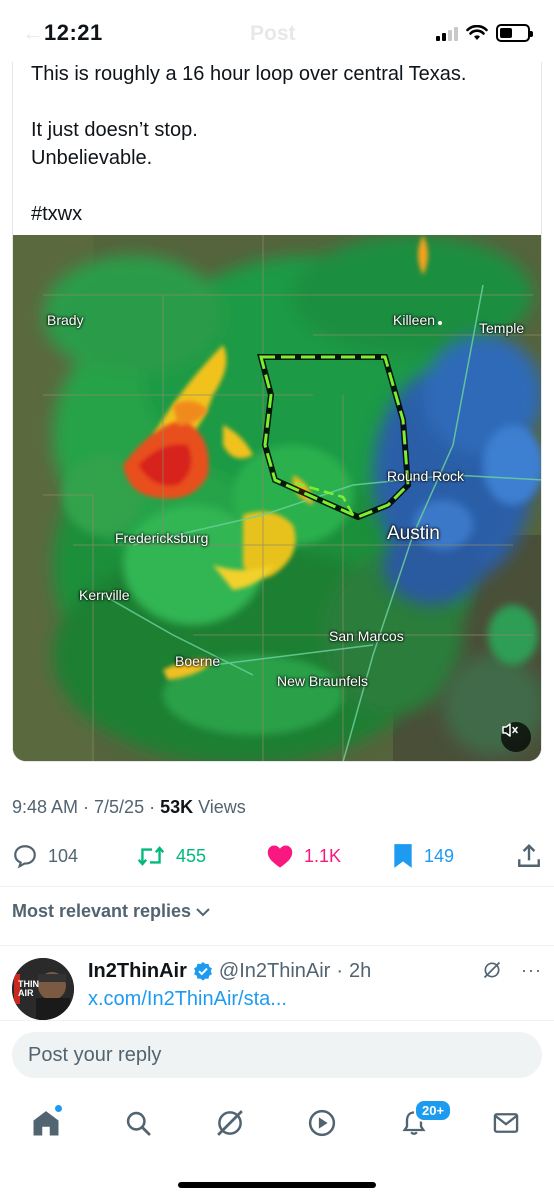 This screenshot has height=1200, width=554. I want to click on map-label-text: New Braunfels, so click(323, 681).